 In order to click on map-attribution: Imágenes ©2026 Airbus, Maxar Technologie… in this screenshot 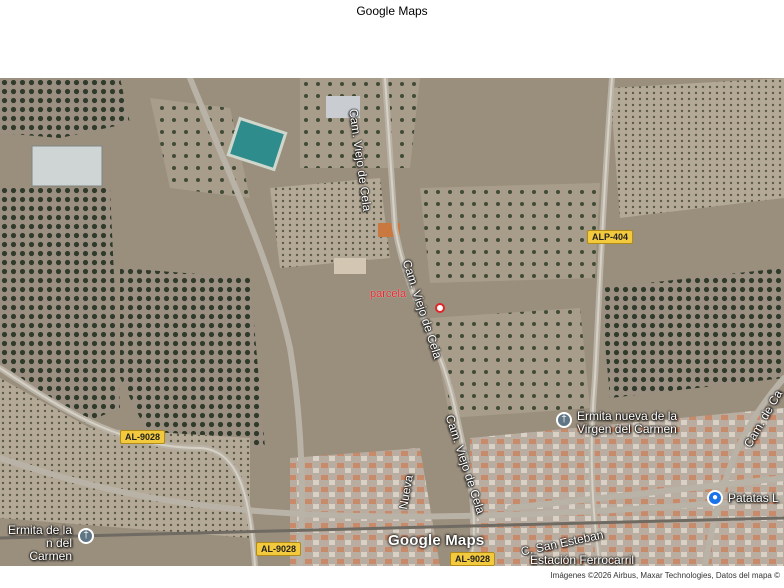, I will do `click(665, 578)`.